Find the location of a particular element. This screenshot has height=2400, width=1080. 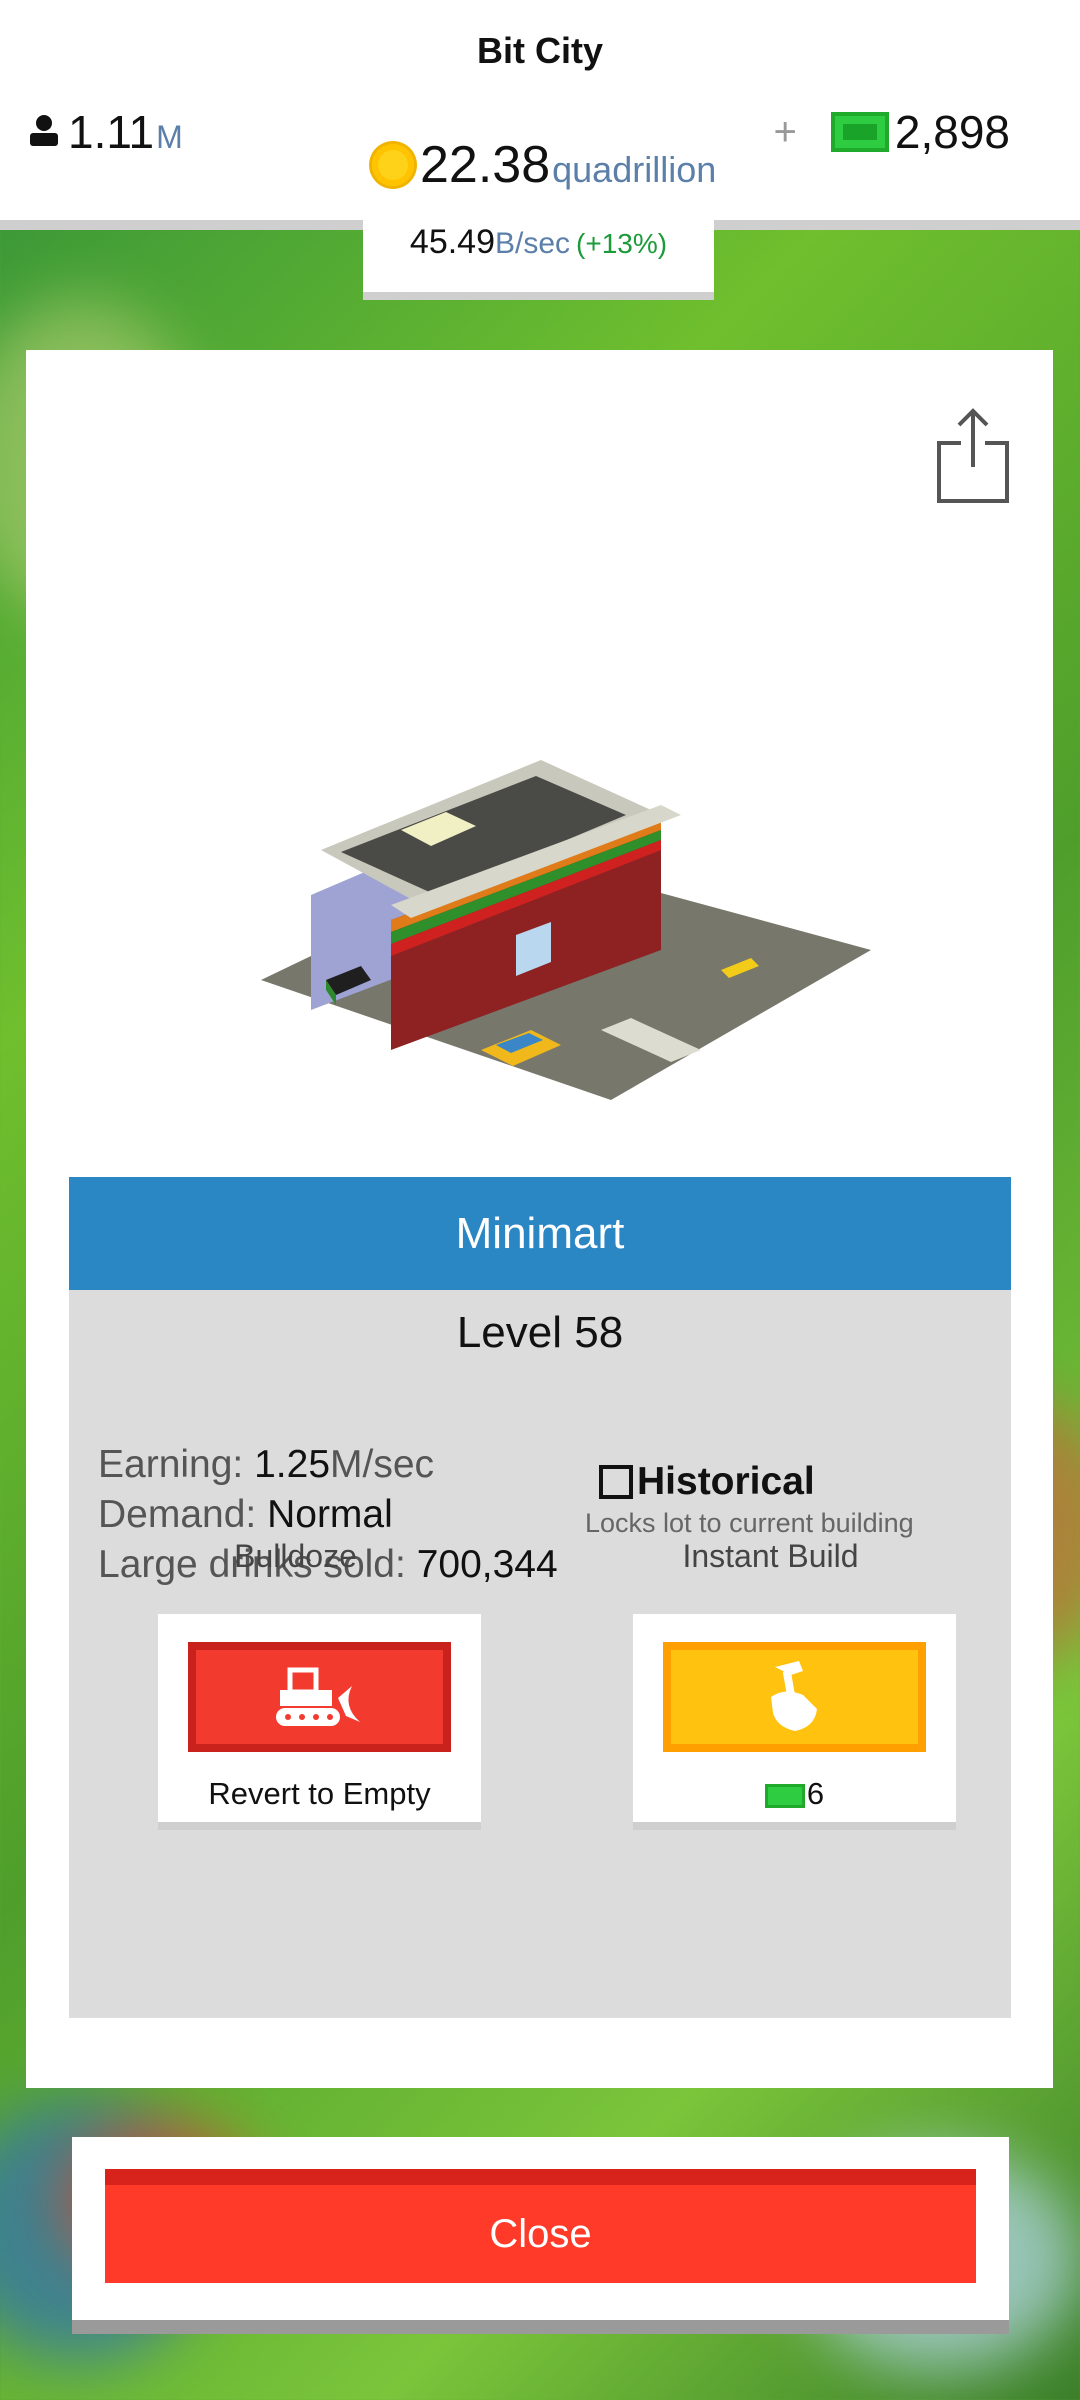

instant-build-cost: 6 is located at coordinates (794, 1794).